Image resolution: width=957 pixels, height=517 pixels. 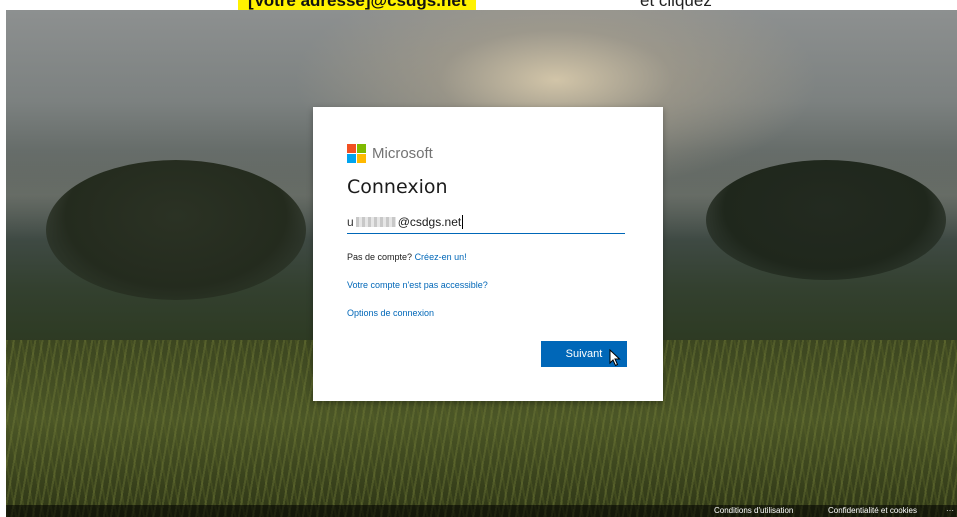 I want to click on caption-highlight: [Votre adresse]@csdgs.net, so click(x=357, y=5).